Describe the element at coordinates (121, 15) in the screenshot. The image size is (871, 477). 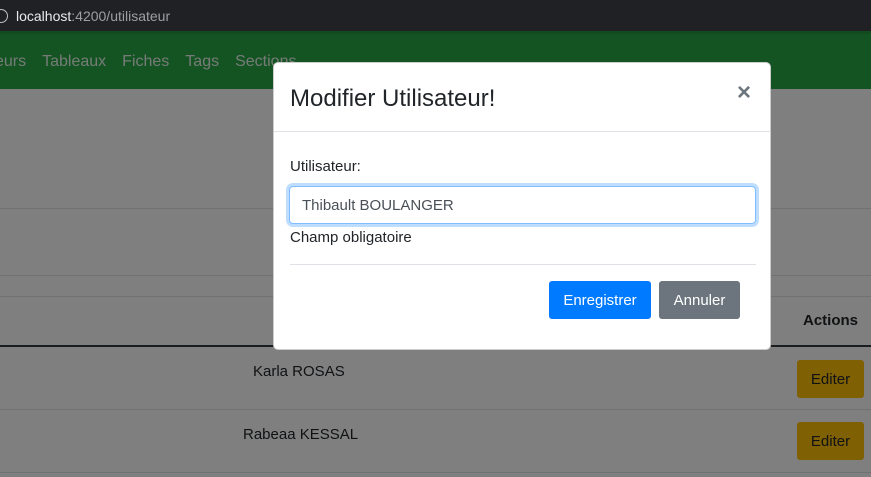
I see `url-path: :4200/utilisateur` at that location.